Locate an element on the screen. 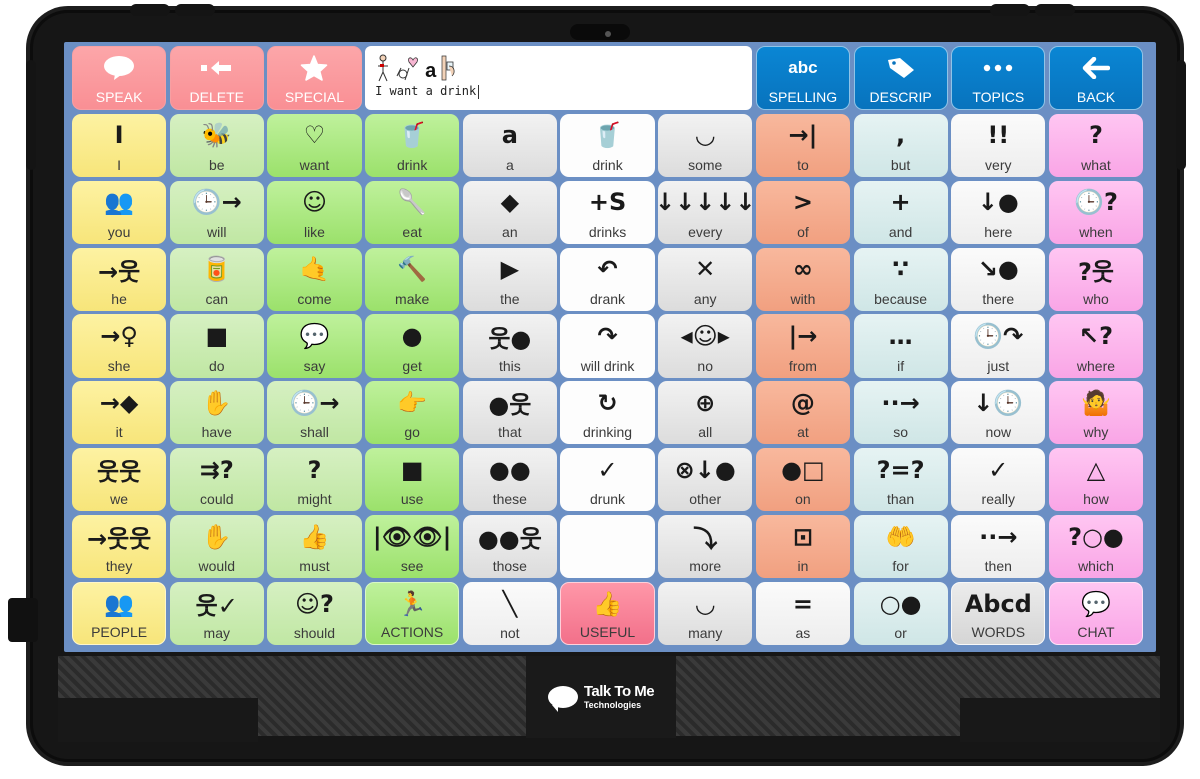  word-button-which: ?○● which is located at coordinates (1096, 547).